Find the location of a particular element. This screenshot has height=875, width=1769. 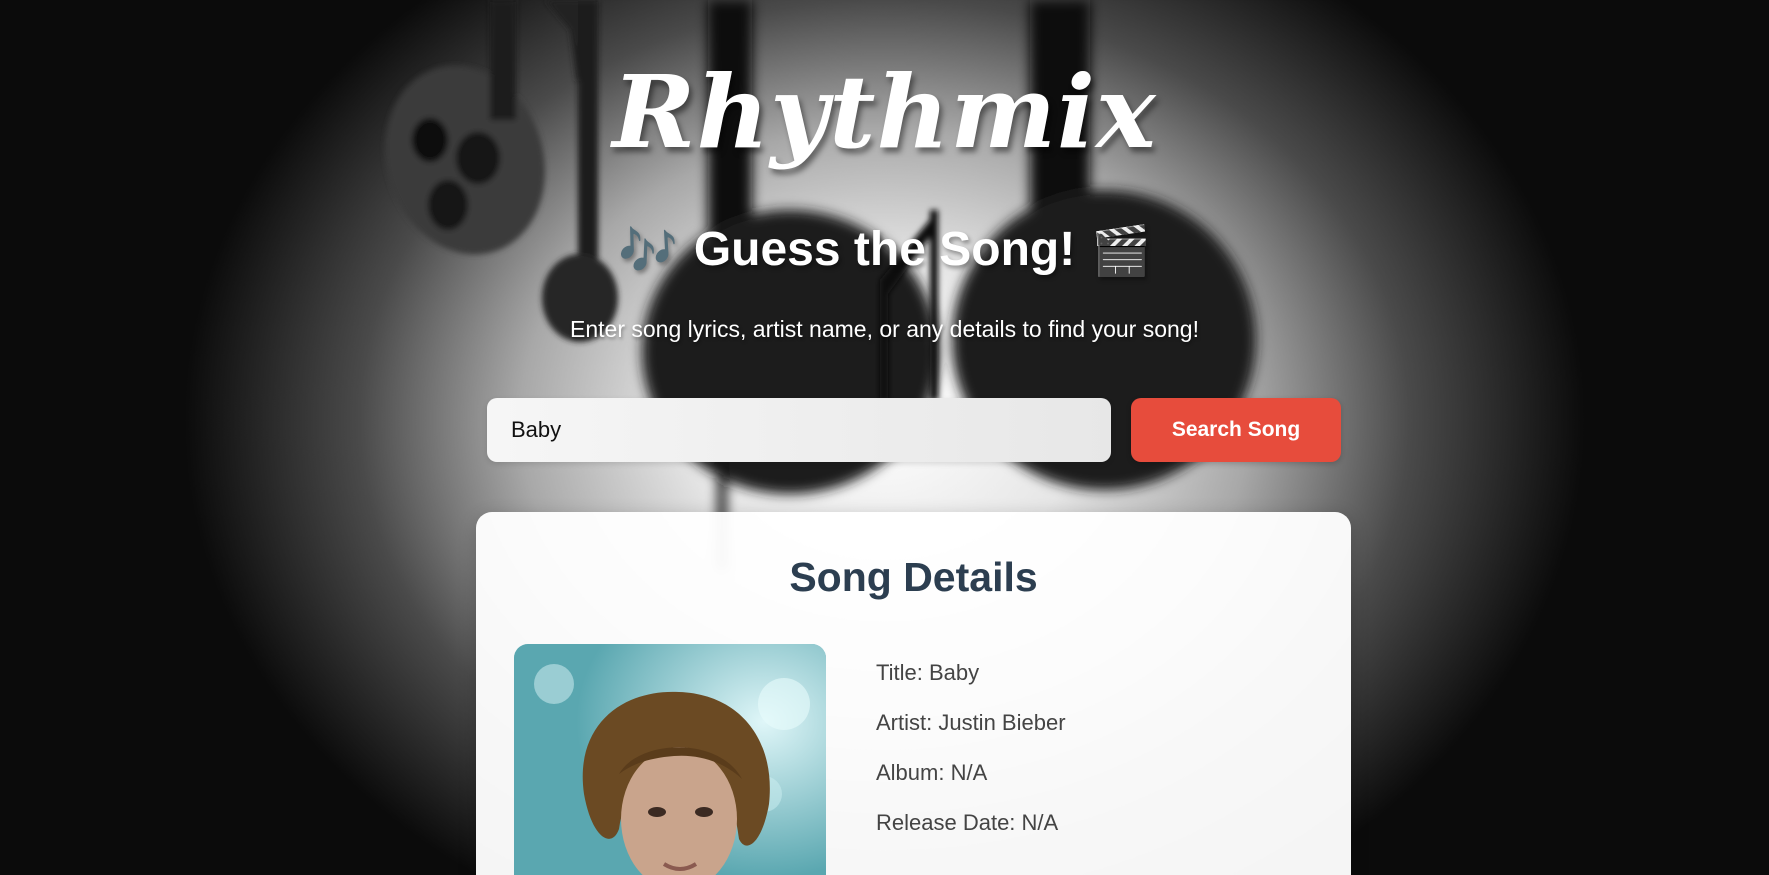

song-details-heading: Song Details is located at coordinates (913, 577).